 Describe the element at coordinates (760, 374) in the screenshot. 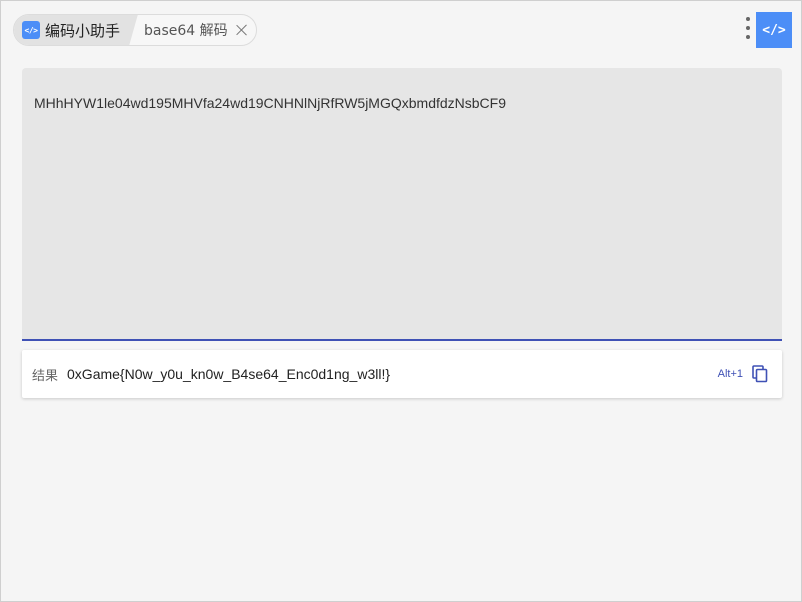

I see `copy-icon` at that location.